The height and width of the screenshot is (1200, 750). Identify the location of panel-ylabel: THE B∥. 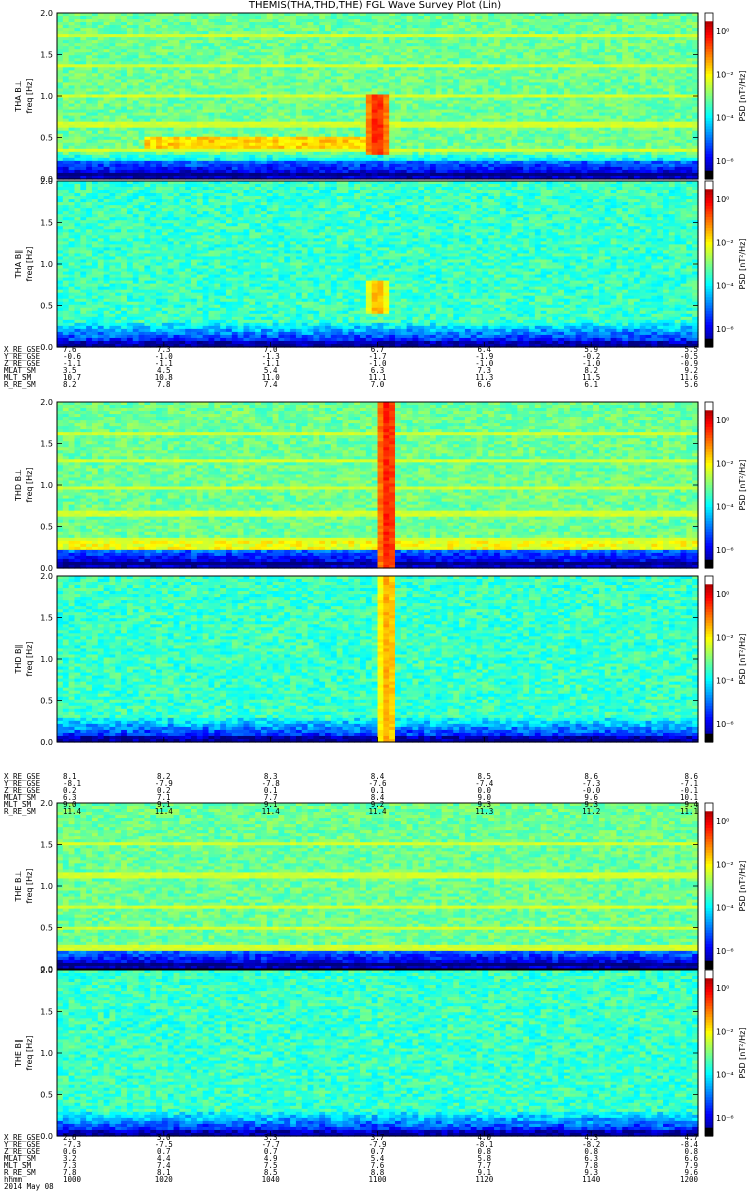
(18, 1053).